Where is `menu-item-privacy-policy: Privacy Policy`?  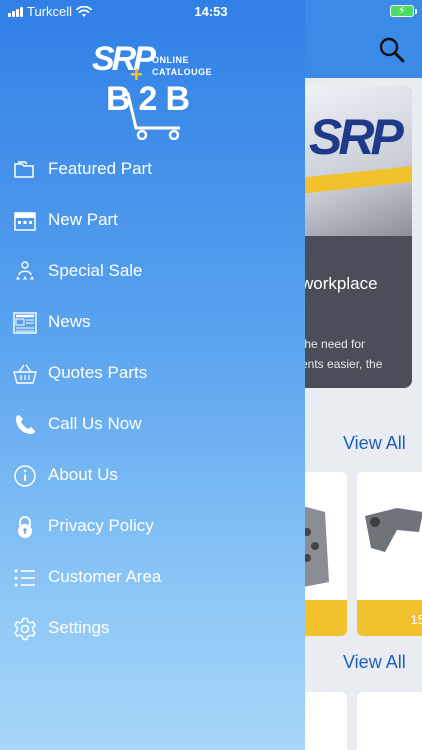
menu-item-privacy-policy: Privacy Policy is located at coordinates (152, 527).